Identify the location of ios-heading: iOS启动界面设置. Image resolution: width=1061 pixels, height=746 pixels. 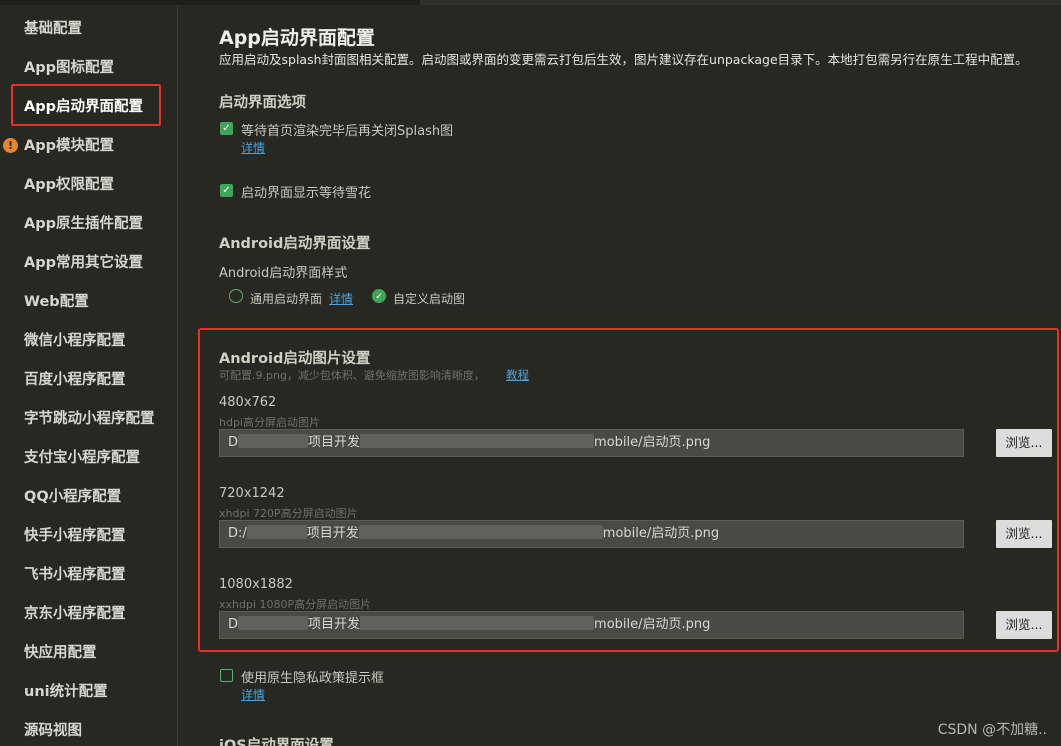
(276, 742).